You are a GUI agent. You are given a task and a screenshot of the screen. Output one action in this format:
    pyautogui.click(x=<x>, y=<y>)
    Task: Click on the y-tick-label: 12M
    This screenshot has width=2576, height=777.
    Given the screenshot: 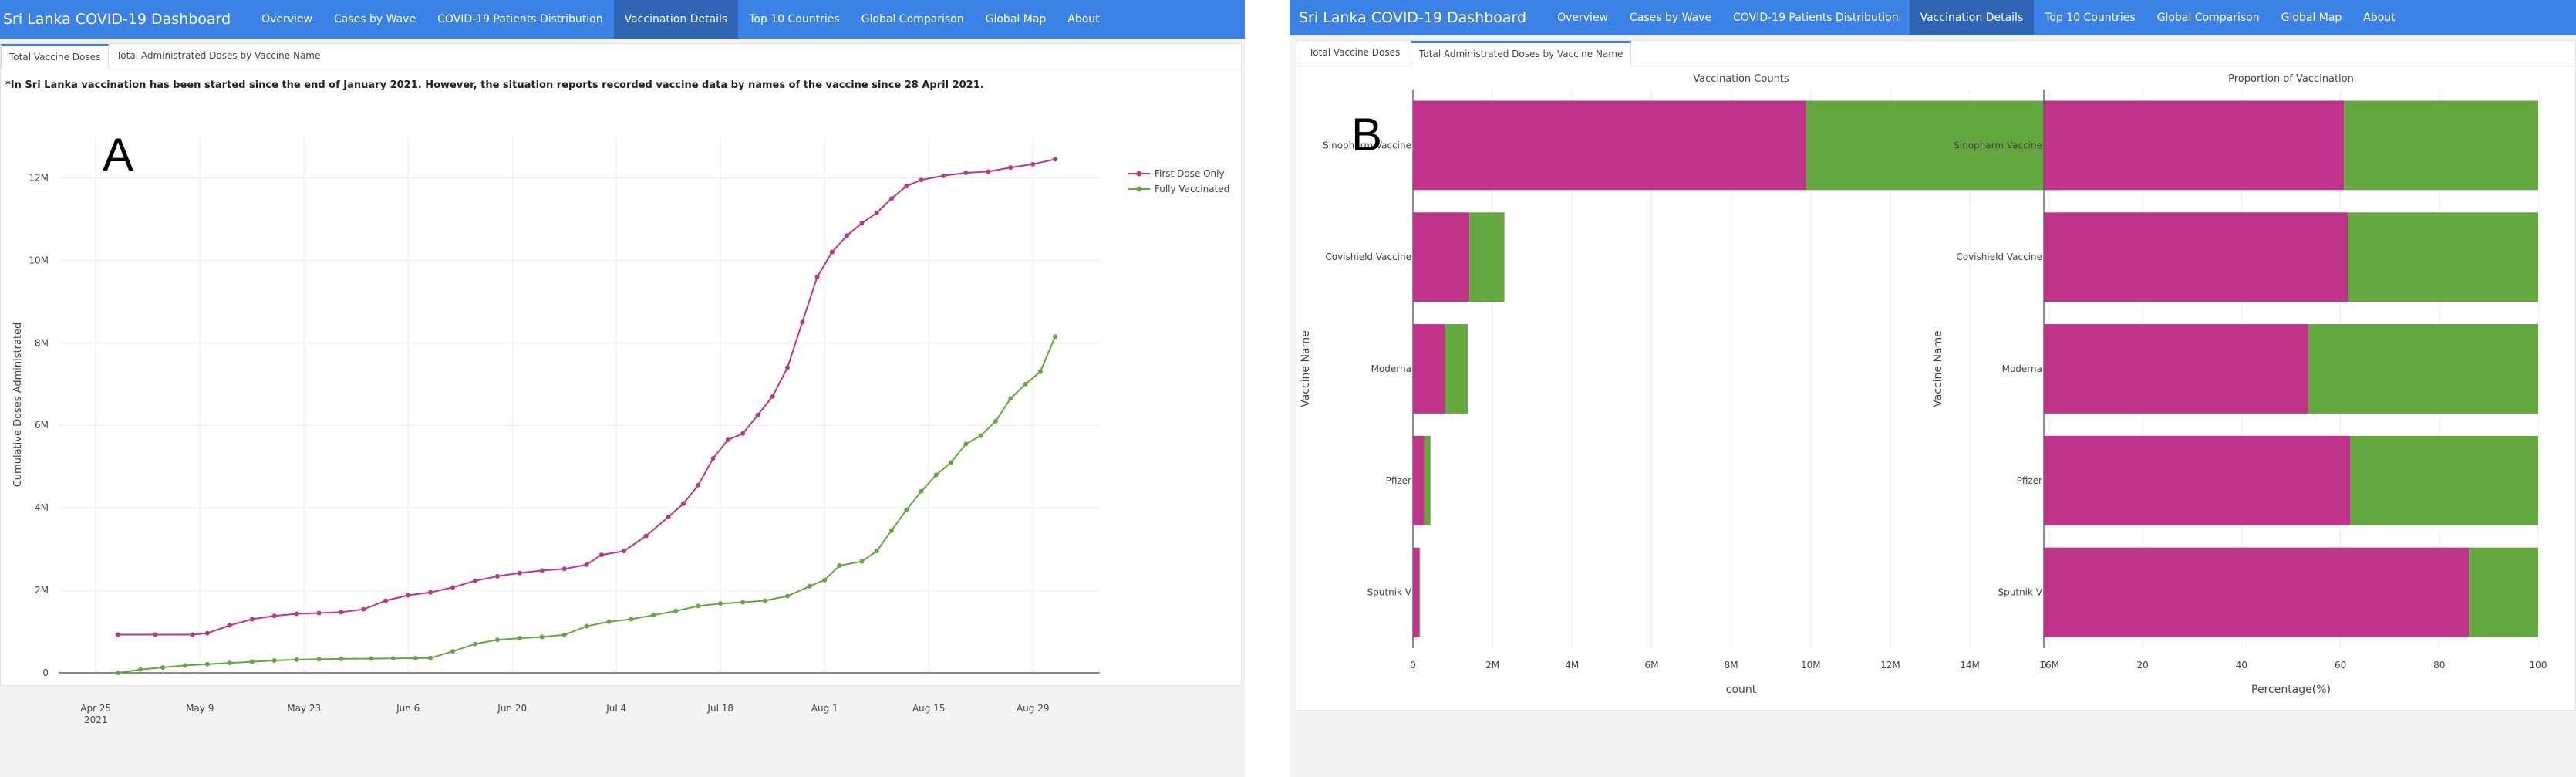 What is the action you would take?
    pyautogui.click(x=39, y=177)
    